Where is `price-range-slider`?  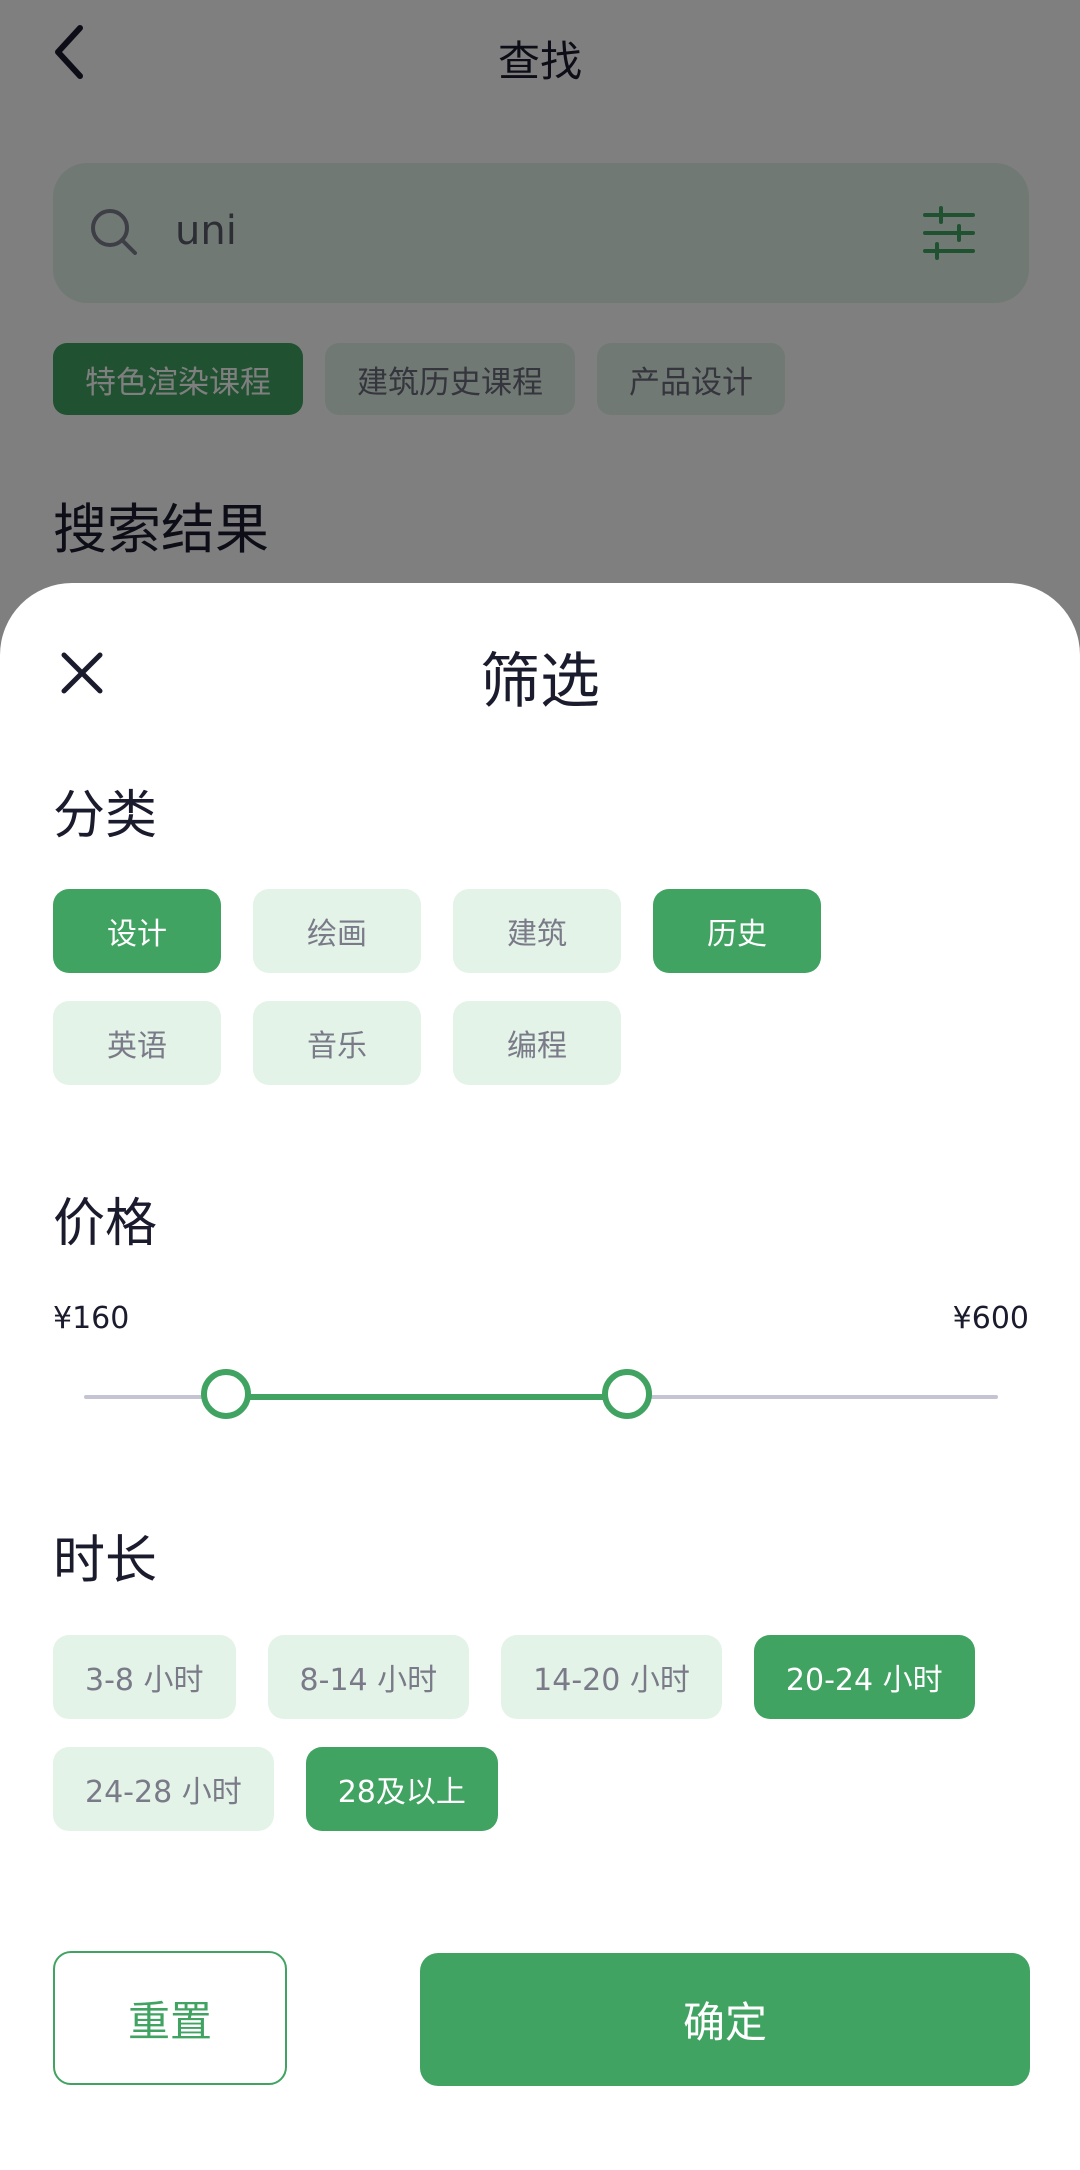 price-range-slider is located at coordinates (541, 1394).